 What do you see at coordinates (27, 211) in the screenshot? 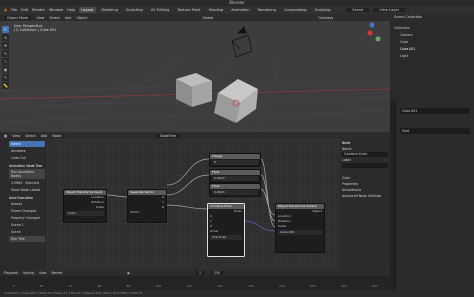
I see `frame-changed-checkbox: Frame Changed` at bounding box center [27, 211].